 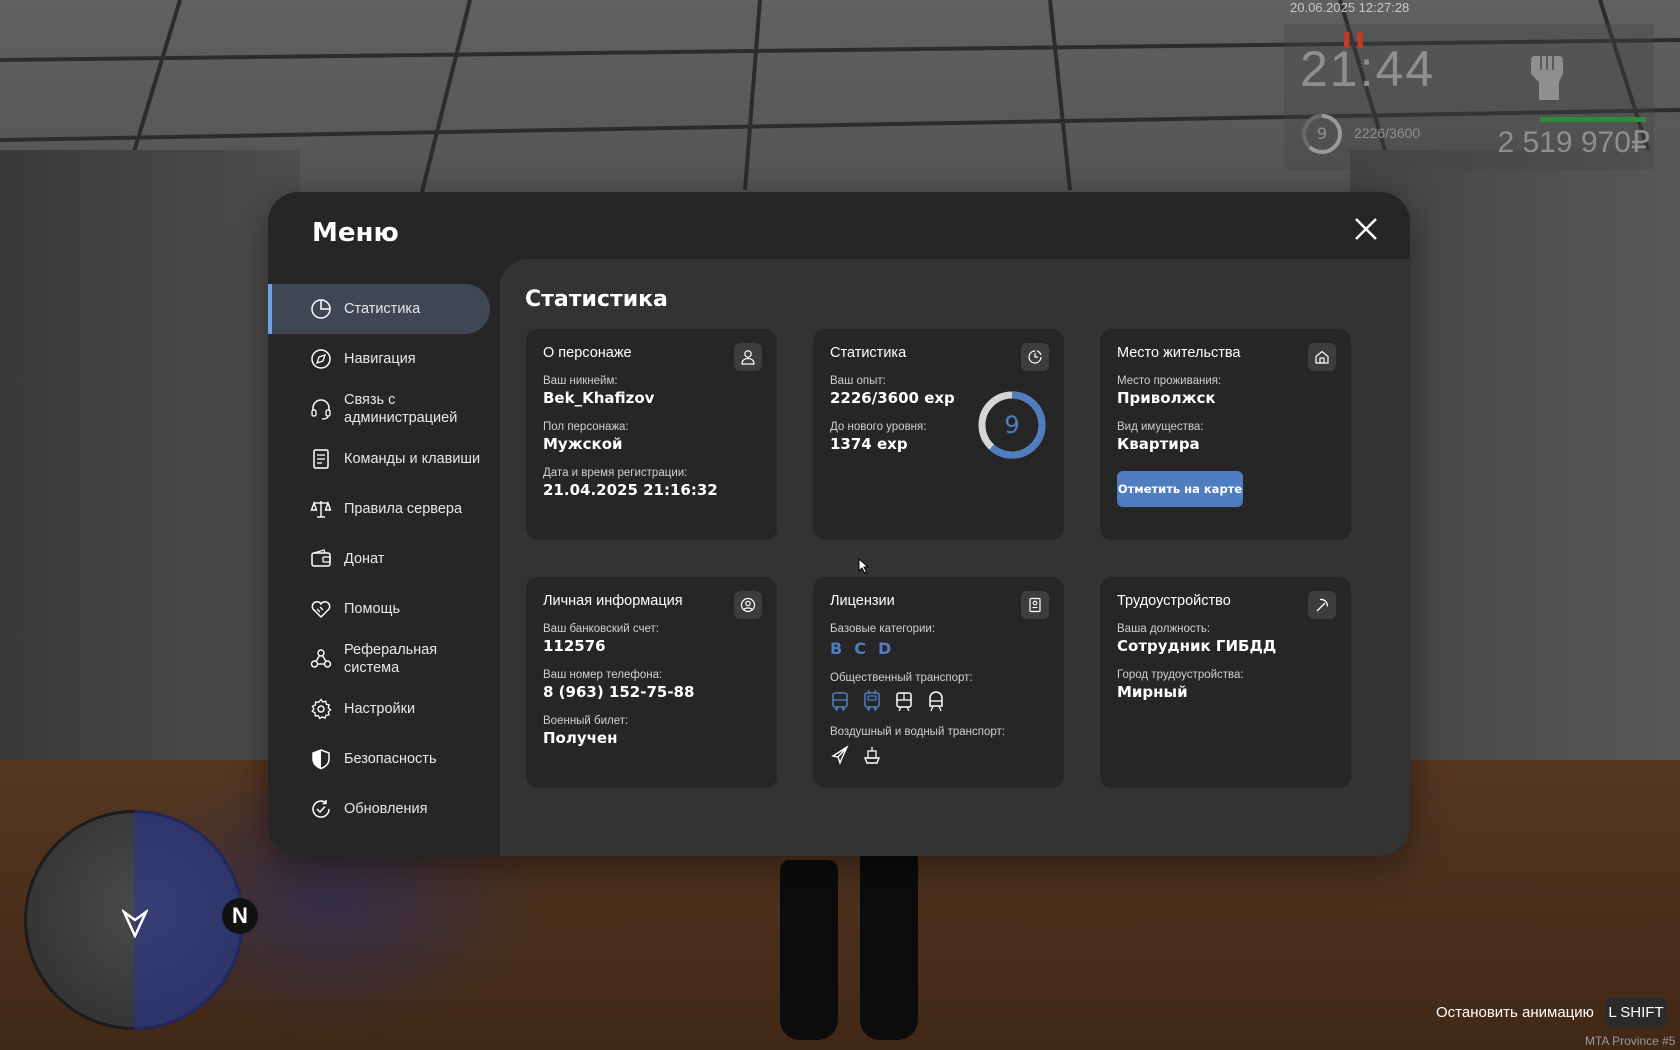 What do you see at coordinates (1368, 69) in the screenshot?
I see `hud-time: 21:44` at bounding box center [1368, 69].